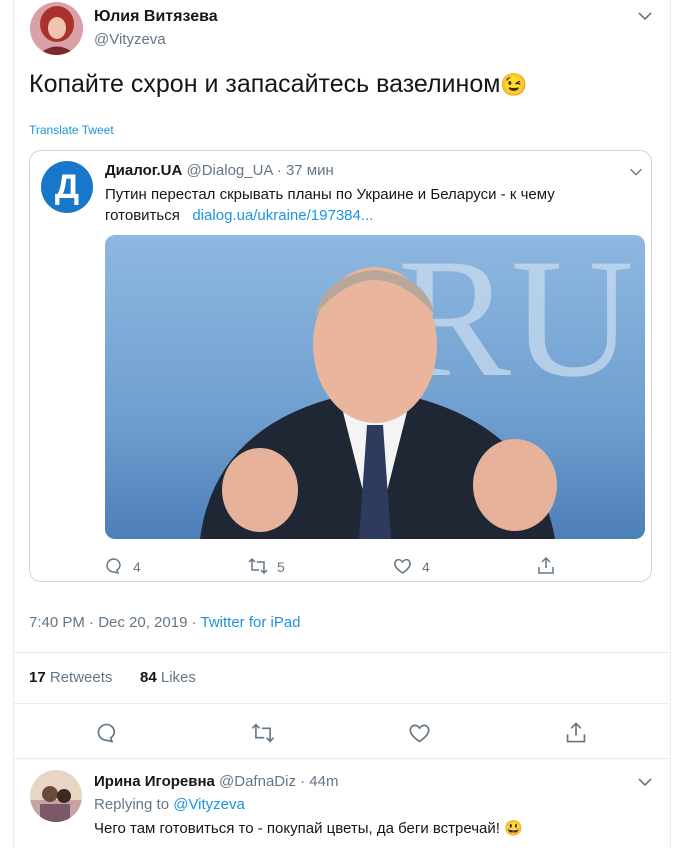 Image resolution: width=684 pixels, height=848 pixels. What do you see at coordinates (281, 567) in the screenshot?
I see `quoted-retweet-count: 5` at bounding box center [281, 567].